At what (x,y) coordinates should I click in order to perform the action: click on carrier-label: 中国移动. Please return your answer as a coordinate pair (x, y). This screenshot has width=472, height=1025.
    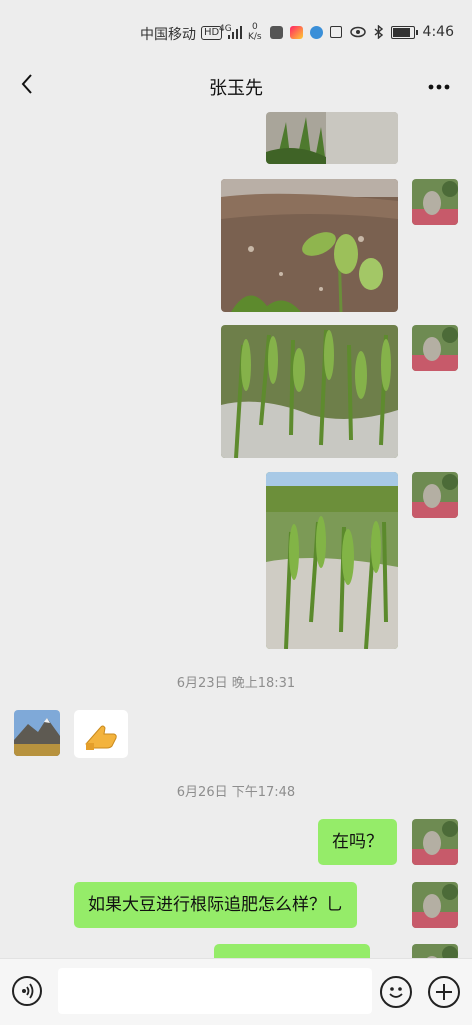
    Looking at the image, I should click on (168, 35).